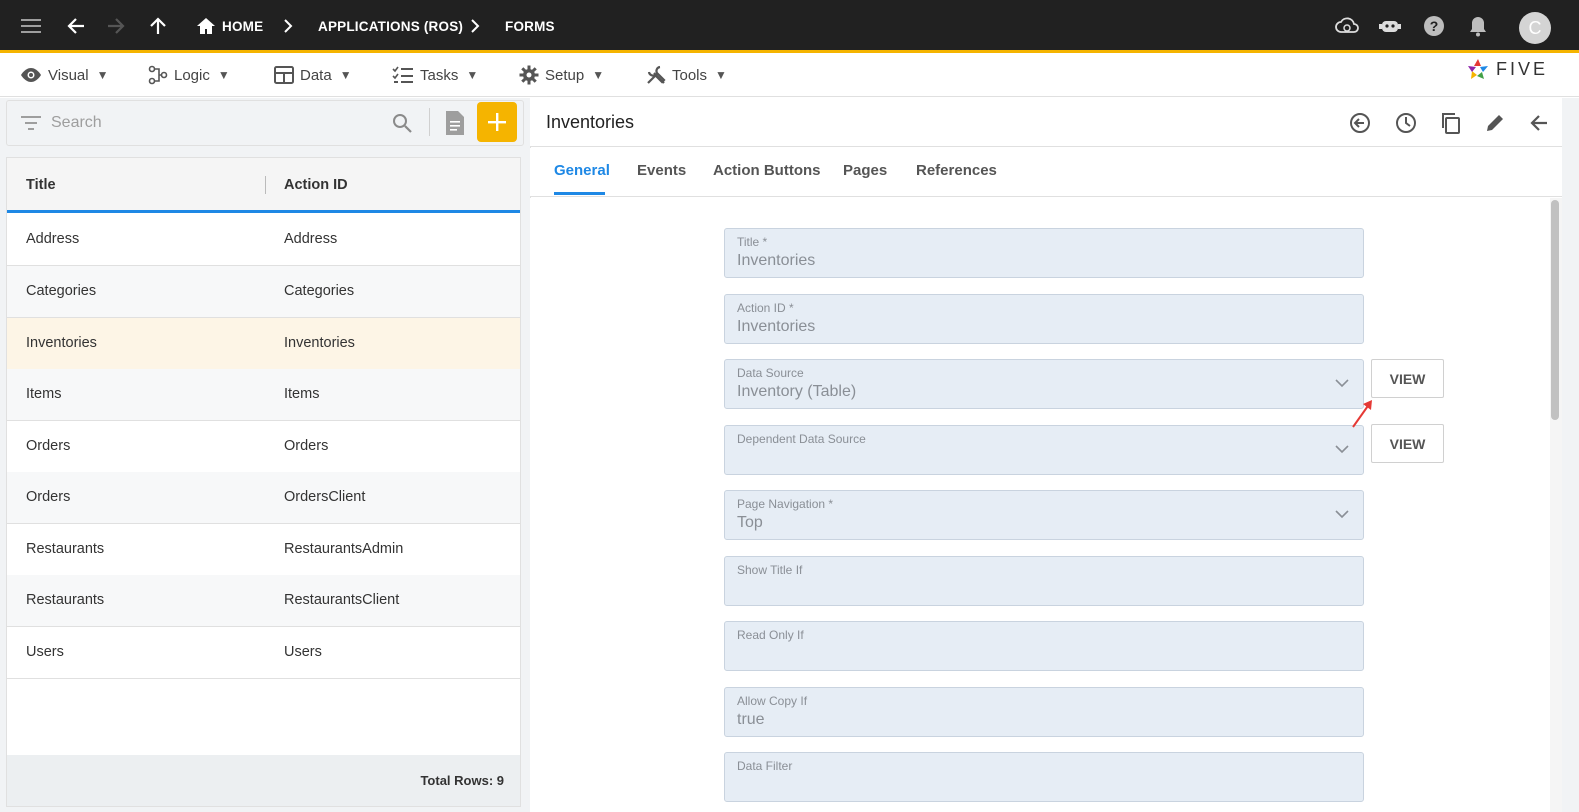 Image resolution: width=1579 pixels, height=812 pixels. I want to click on table-header: Title Action ID, so click(263, 185).